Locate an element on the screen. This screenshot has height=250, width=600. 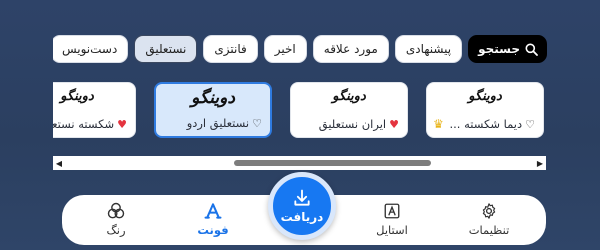
chip-suggested: پیشنهادی is located at coordinates (428, 49).